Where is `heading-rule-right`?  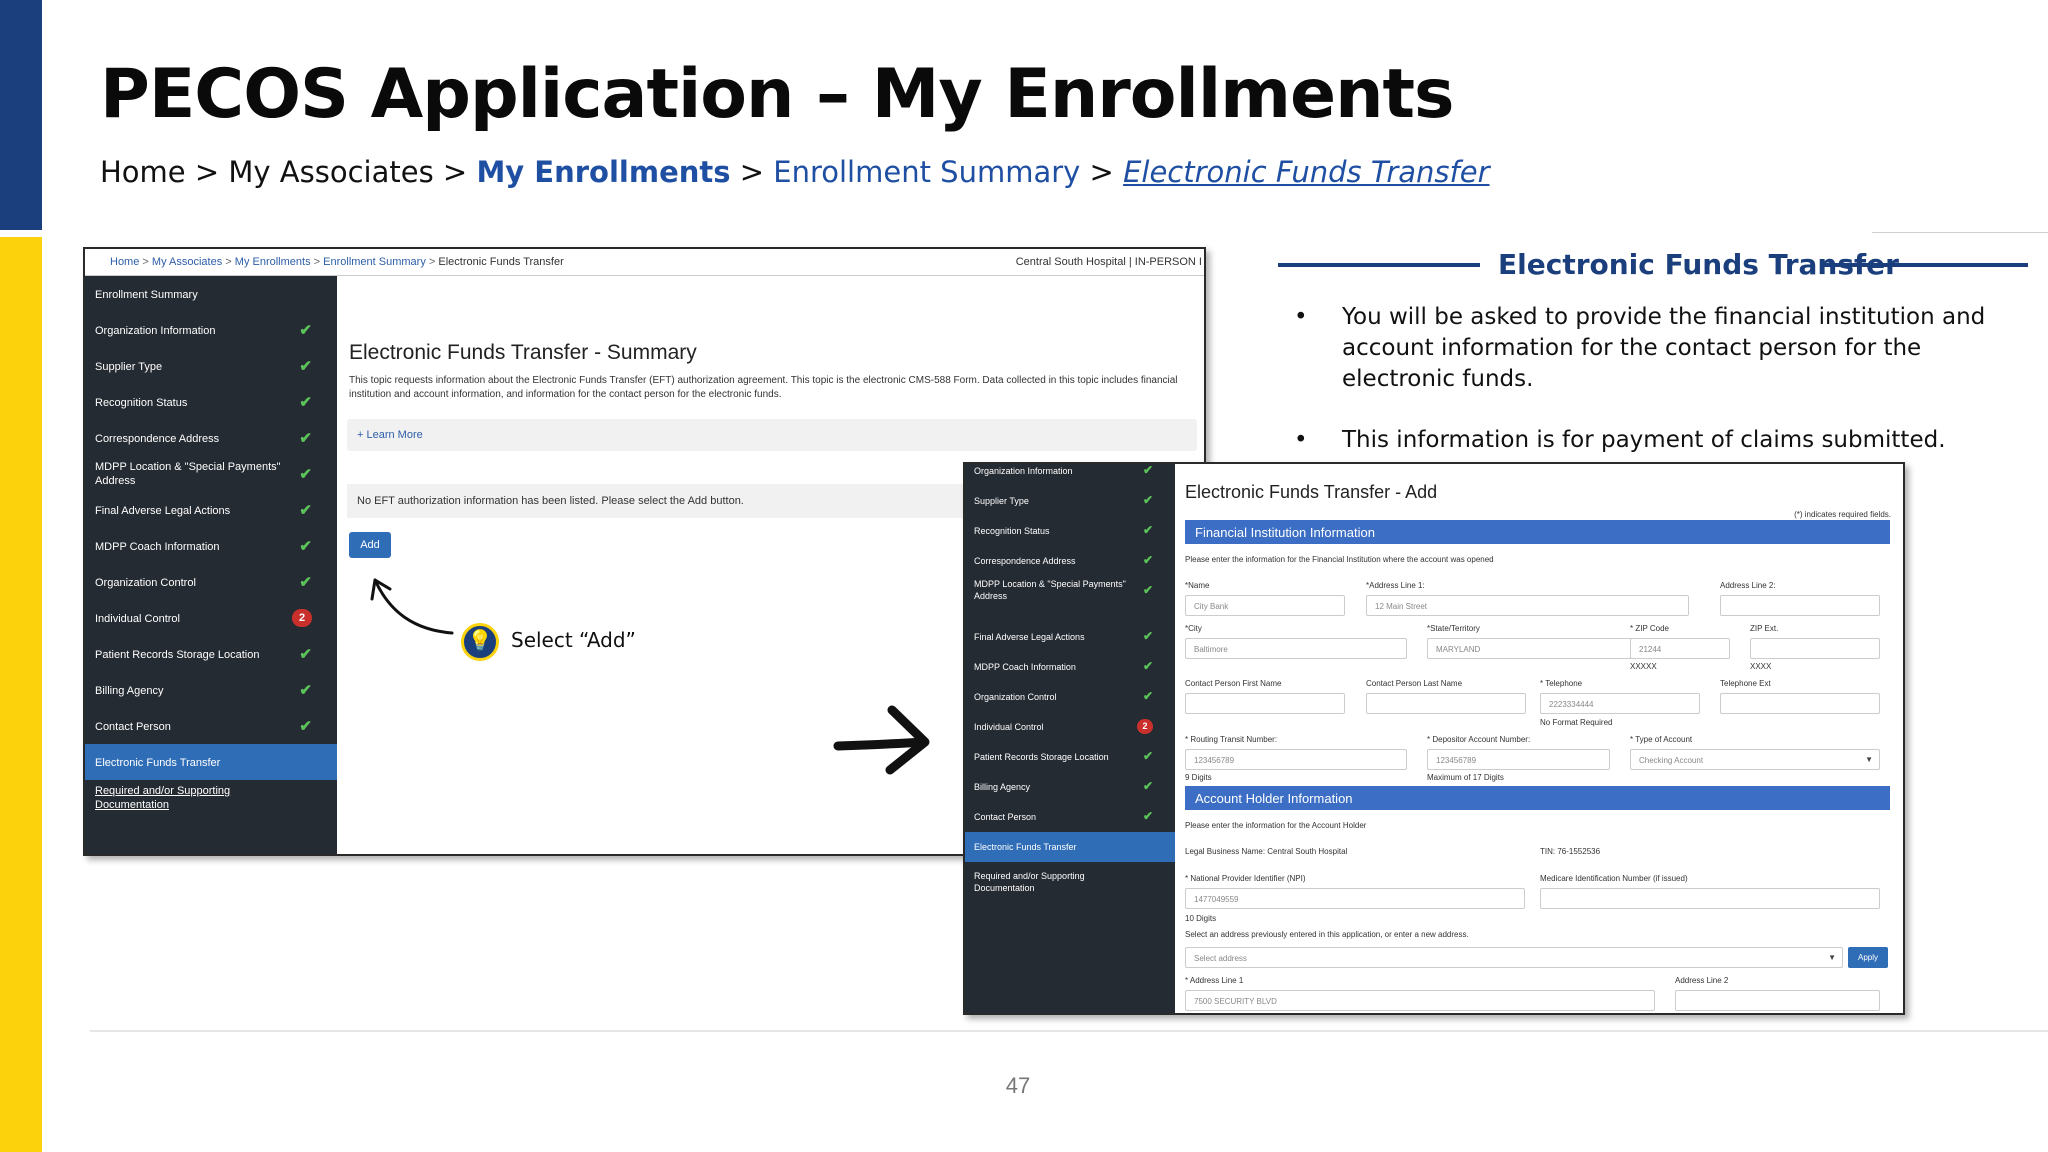
heading-rule-right is located at coordinates (1925, 265).